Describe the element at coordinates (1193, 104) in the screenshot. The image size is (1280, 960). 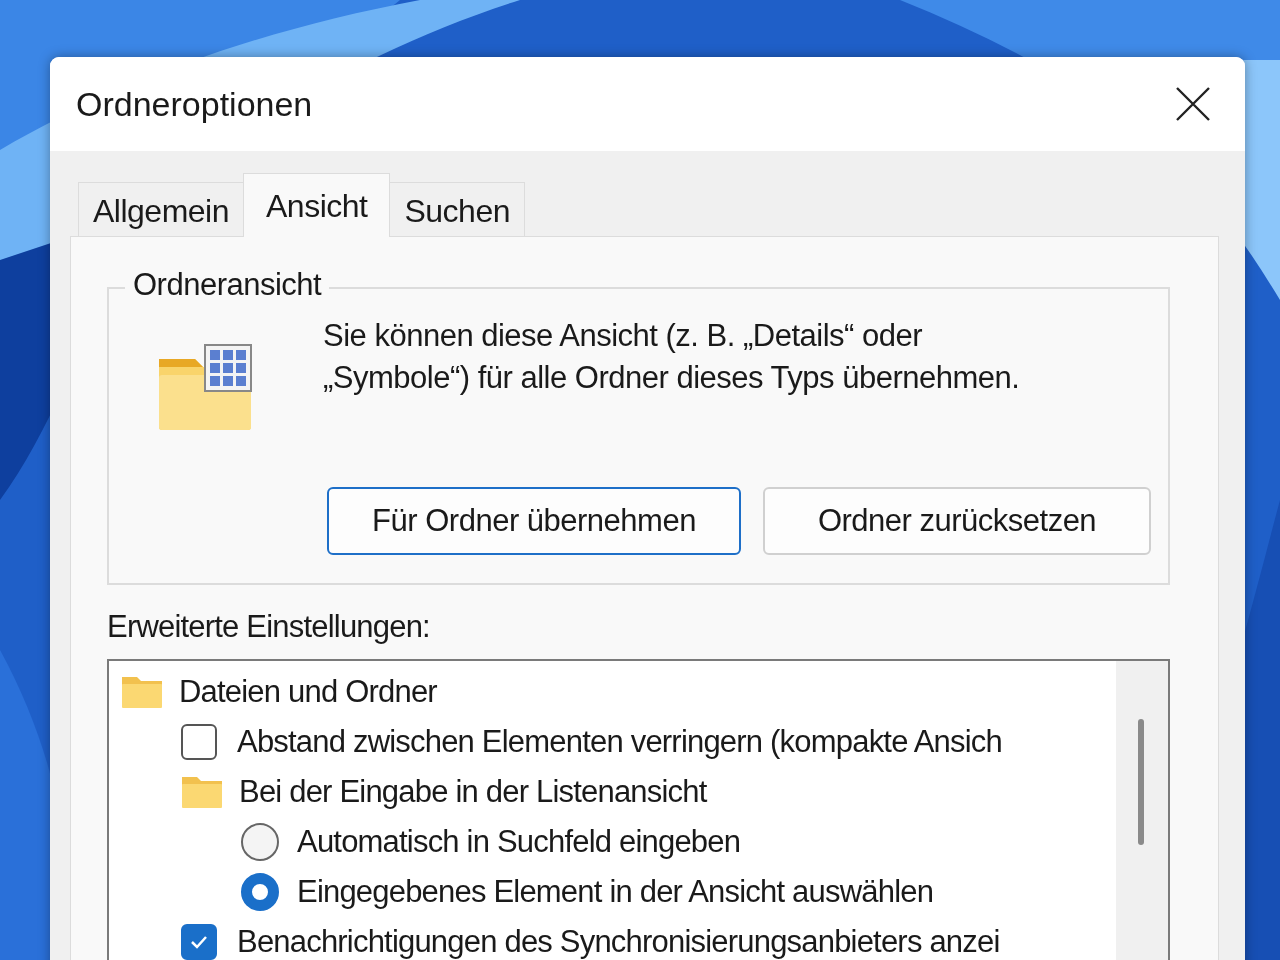
I see `close-icon` at that location.